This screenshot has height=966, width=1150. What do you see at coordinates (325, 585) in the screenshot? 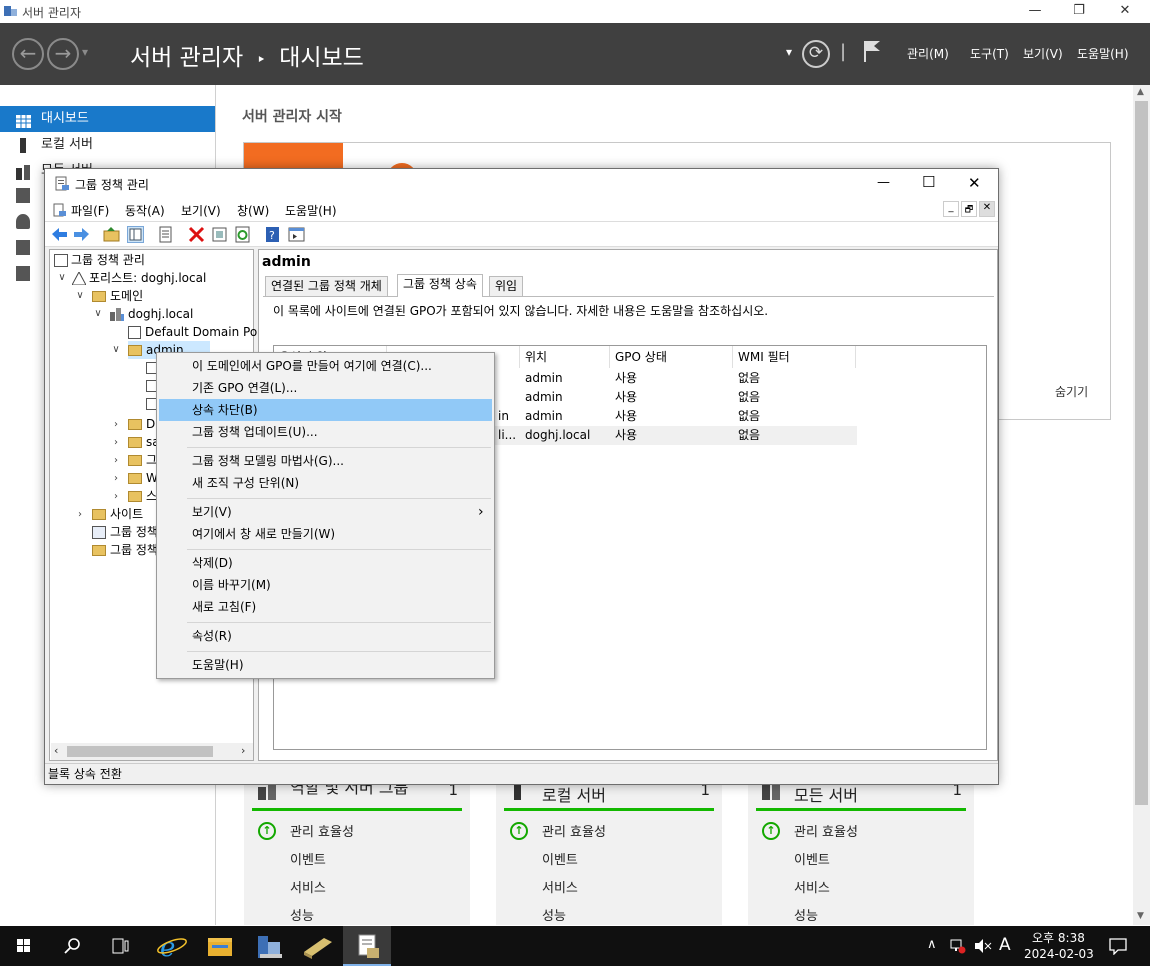
I see `menu-item-rename: 이름 바꾸기(M)` at bounding box center [325, 585].